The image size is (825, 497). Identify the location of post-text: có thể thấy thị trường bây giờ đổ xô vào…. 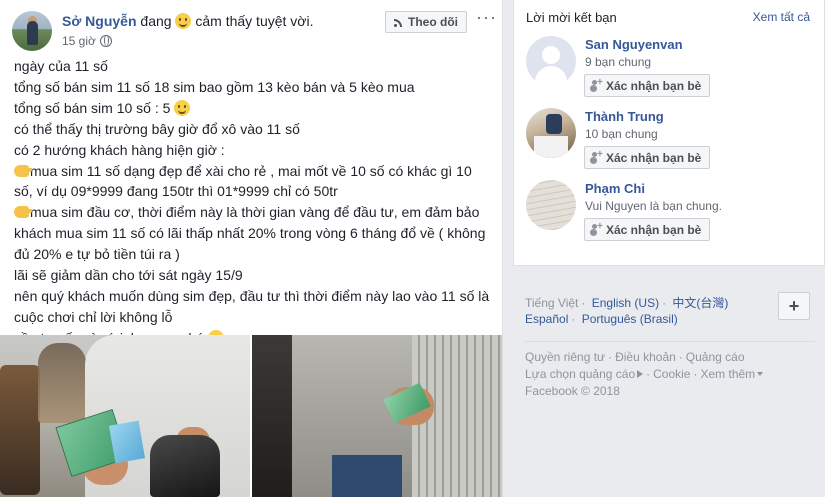
(157, 128).